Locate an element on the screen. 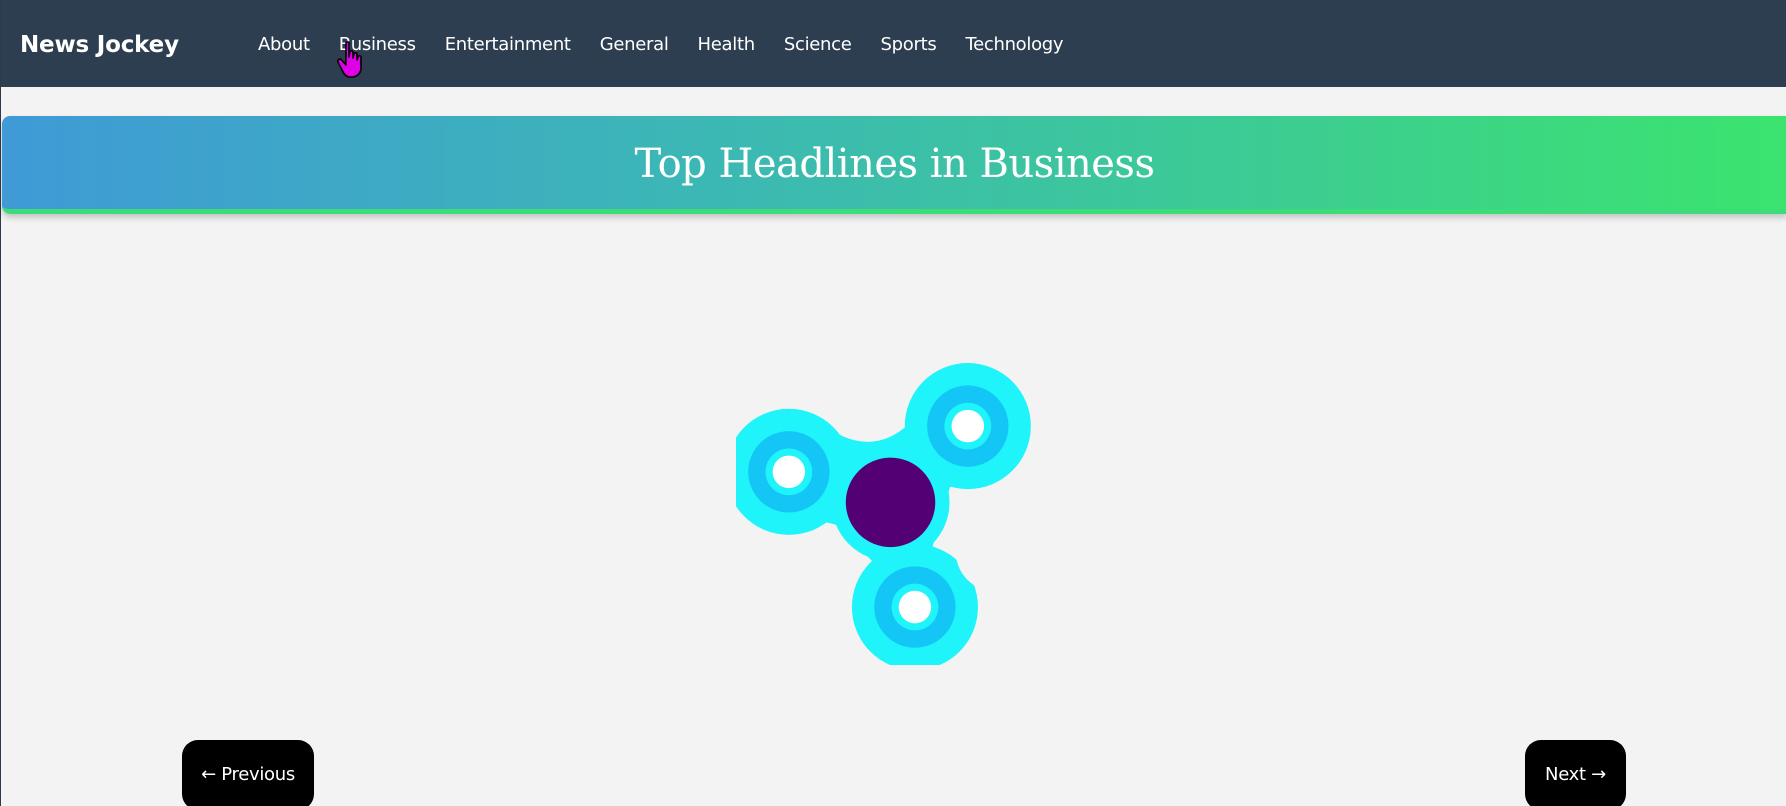 This screenshot has height=806, width=1786. hand-cursor-icon is located at coordinates (349, 59).